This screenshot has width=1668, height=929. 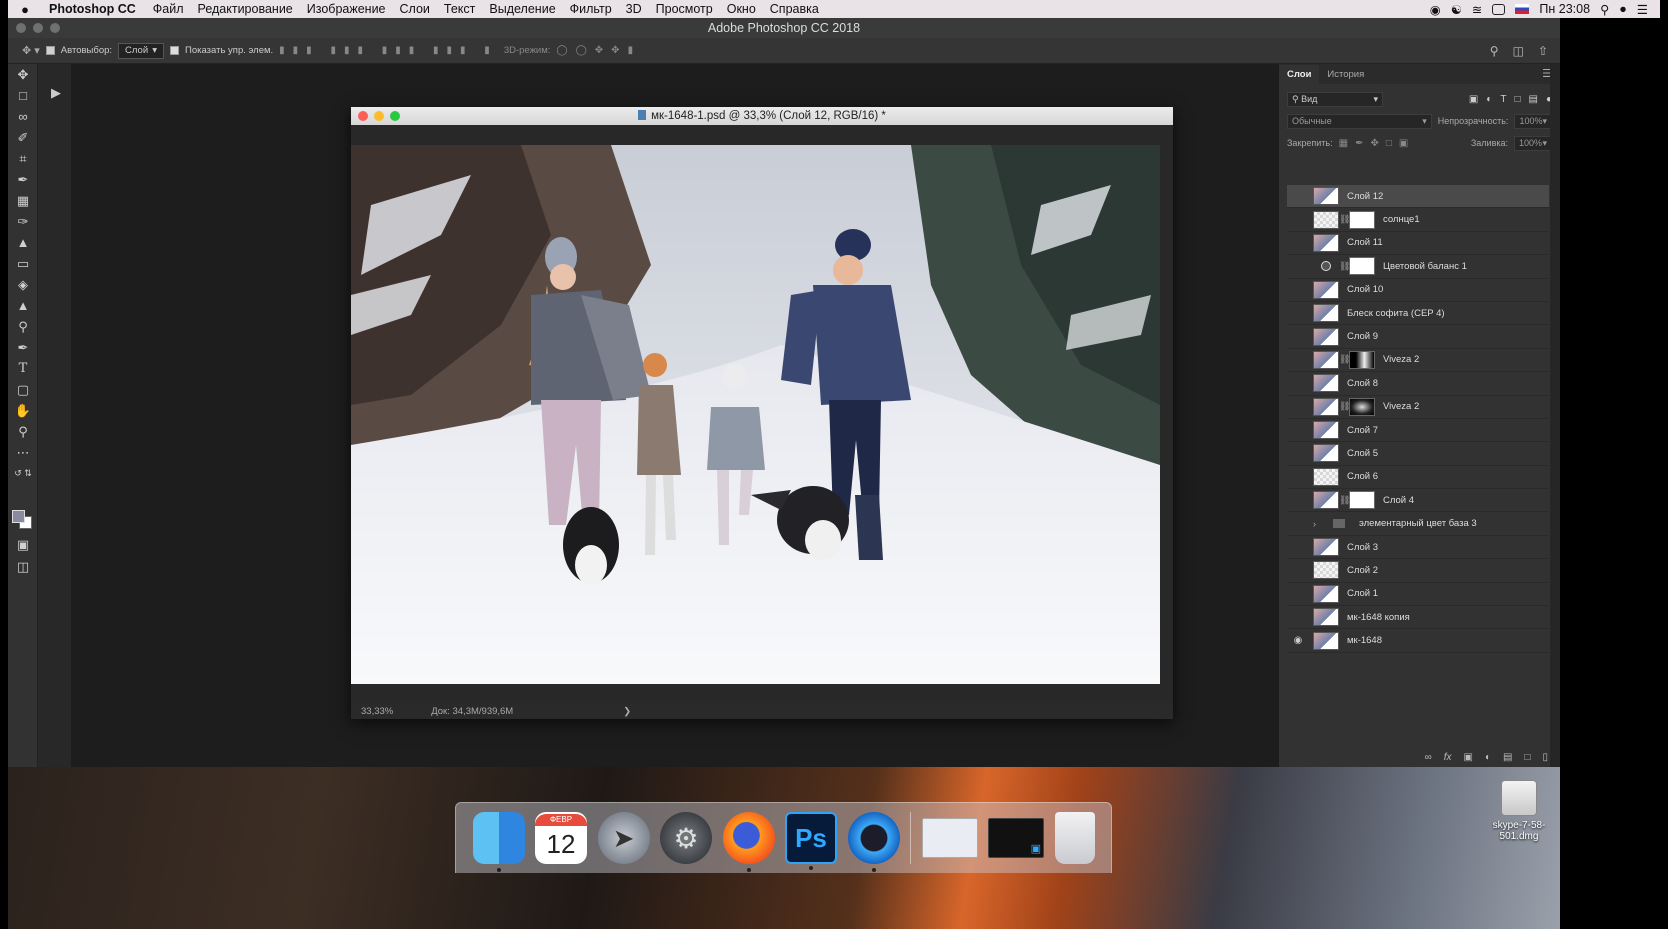 I want to click on blur-tool-icon: ▲, so click(x=23, y=305).